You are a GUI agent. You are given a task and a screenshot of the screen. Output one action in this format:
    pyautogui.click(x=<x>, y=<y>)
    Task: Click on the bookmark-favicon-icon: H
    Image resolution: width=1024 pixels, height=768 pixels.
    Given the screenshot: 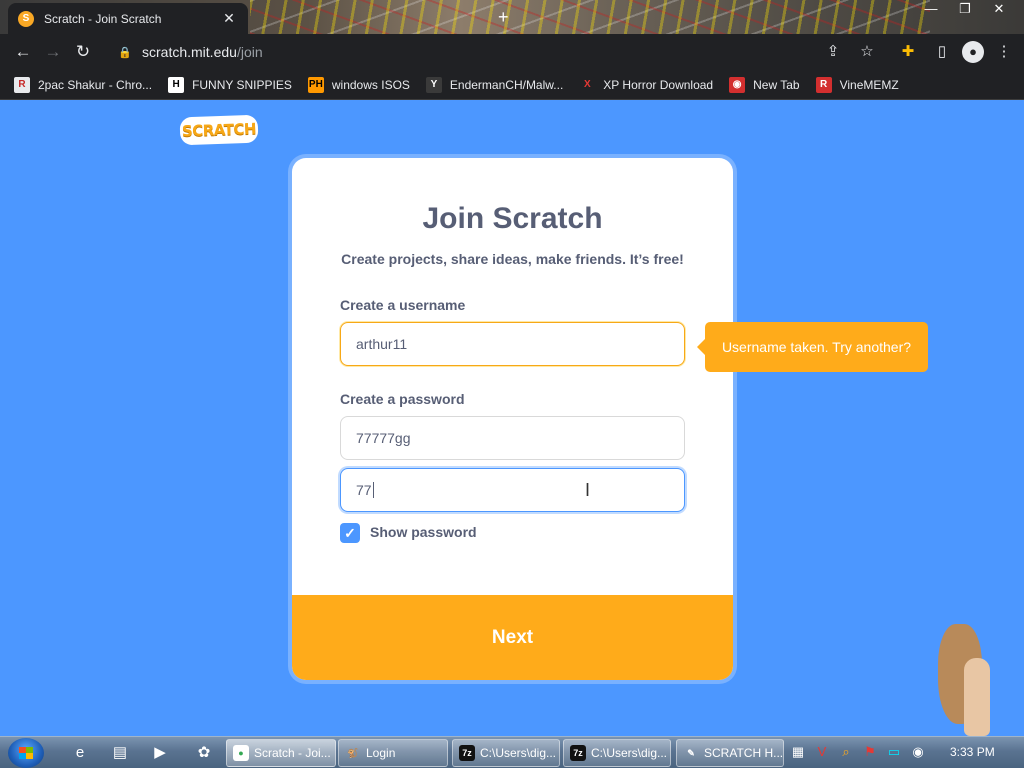 What is the action you would take?
    pyautogui.click(x=176, y=84)
    